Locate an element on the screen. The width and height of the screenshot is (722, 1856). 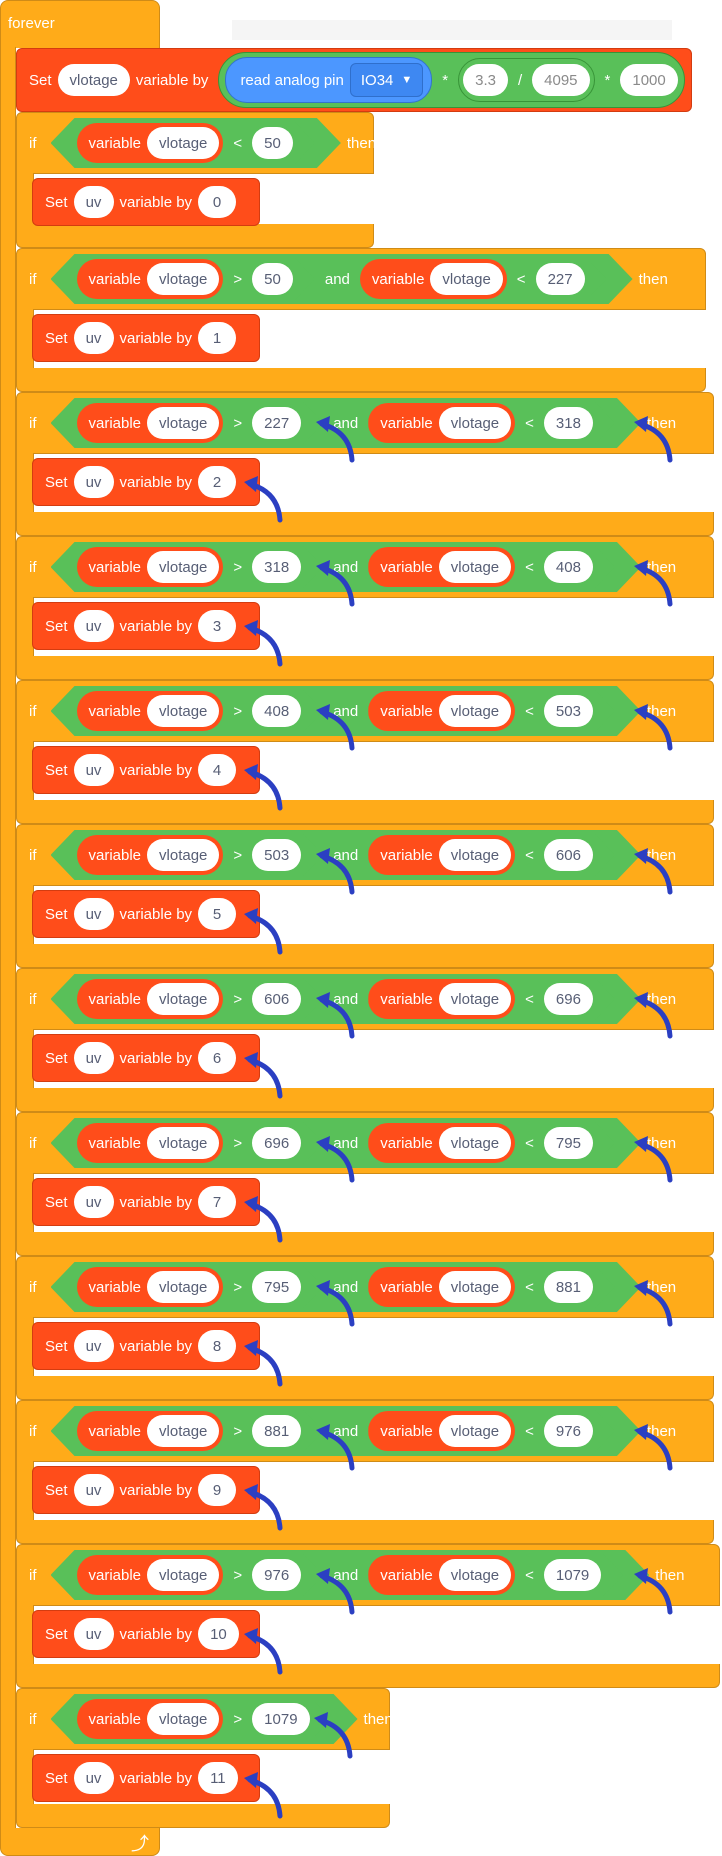
condition: variable vlotage >50 and variable vlotage <227 is located at coordinates (342, 279).